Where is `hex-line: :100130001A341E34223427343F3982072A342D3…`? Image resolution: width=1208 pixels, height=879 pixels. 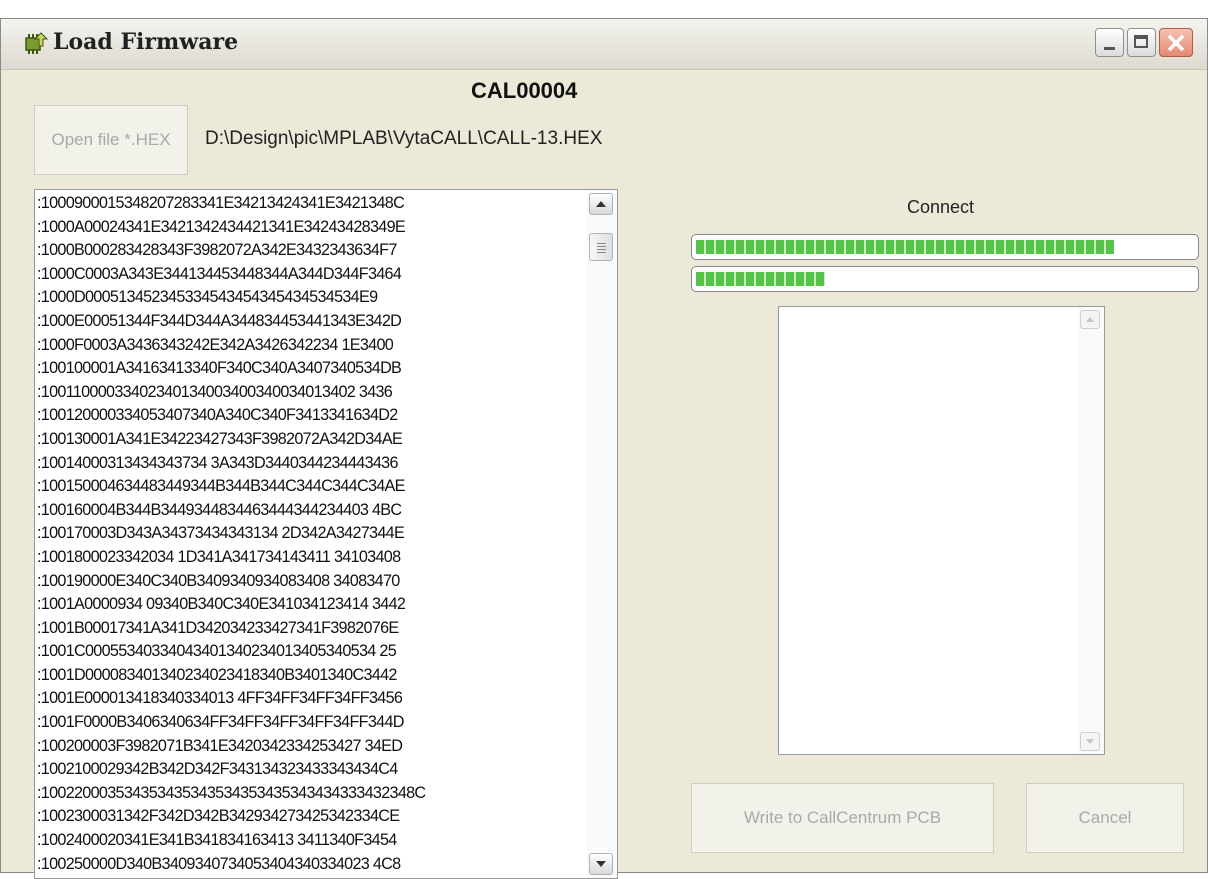
hex-line: :100130001A341E34223427343F3982072A342D3… is located at coordinates (220, 438).